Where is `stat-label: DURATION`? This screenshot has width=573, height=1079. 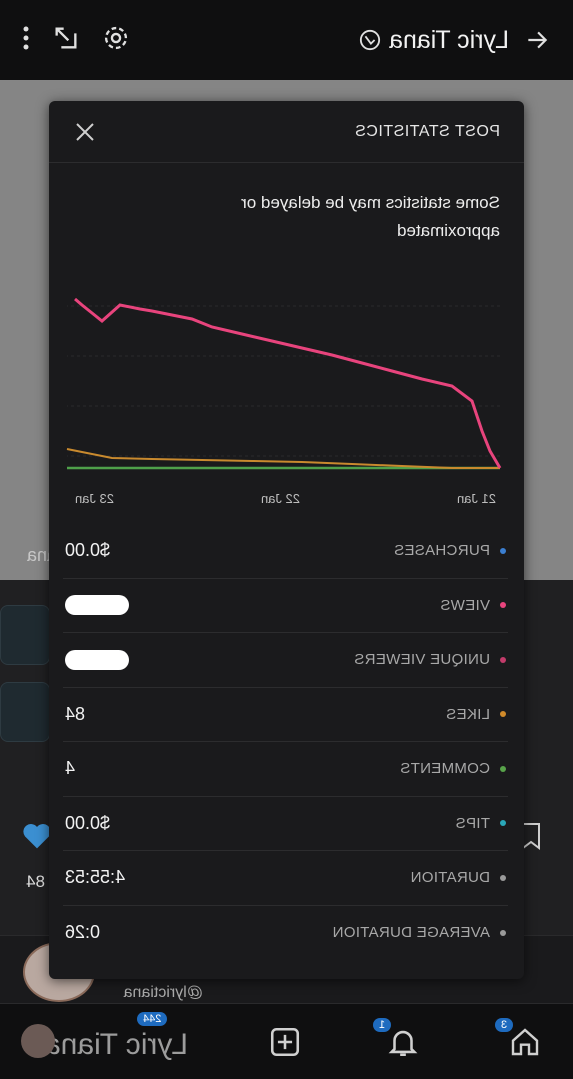 stat-label: DURATION is located at coordinates (450, 878).